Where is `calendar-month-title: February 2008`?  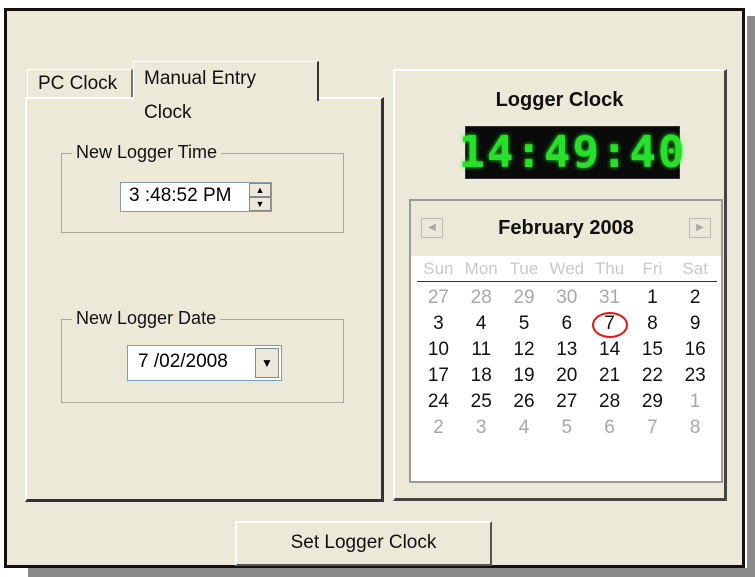 calendar-month-title: February 2008 is located at coordinates (566, 228).